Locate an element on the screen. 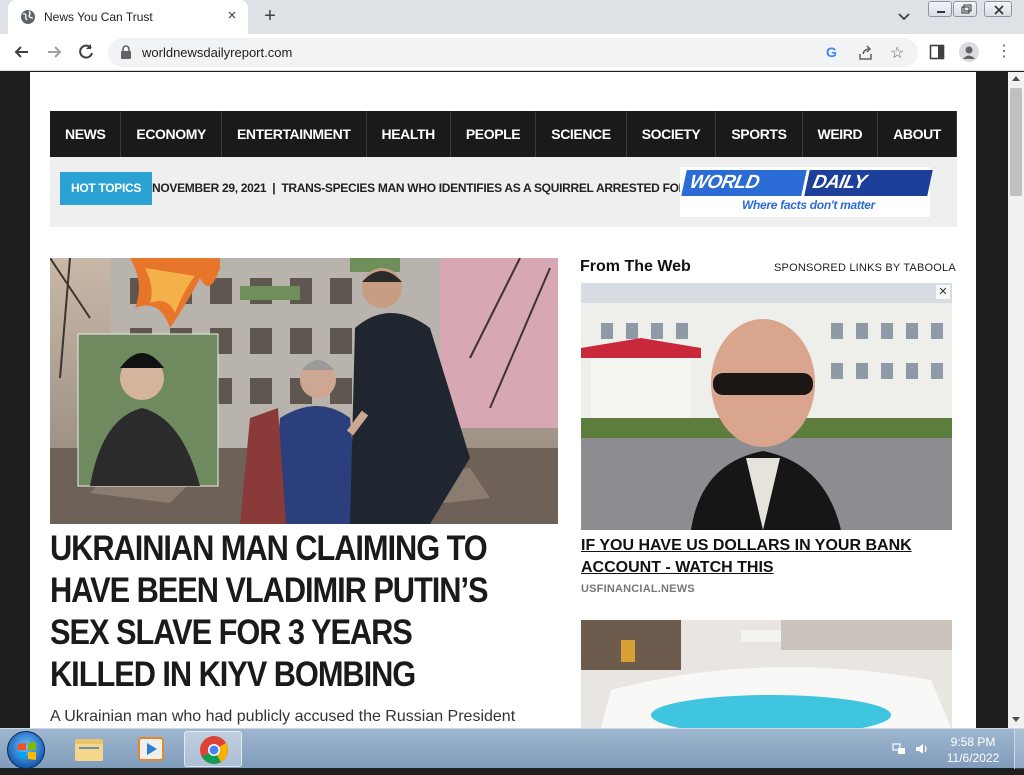 This screenshot has height=775, width=1024. url-text: worldnewsdailyreport.com is located at coordinates (217, 52).